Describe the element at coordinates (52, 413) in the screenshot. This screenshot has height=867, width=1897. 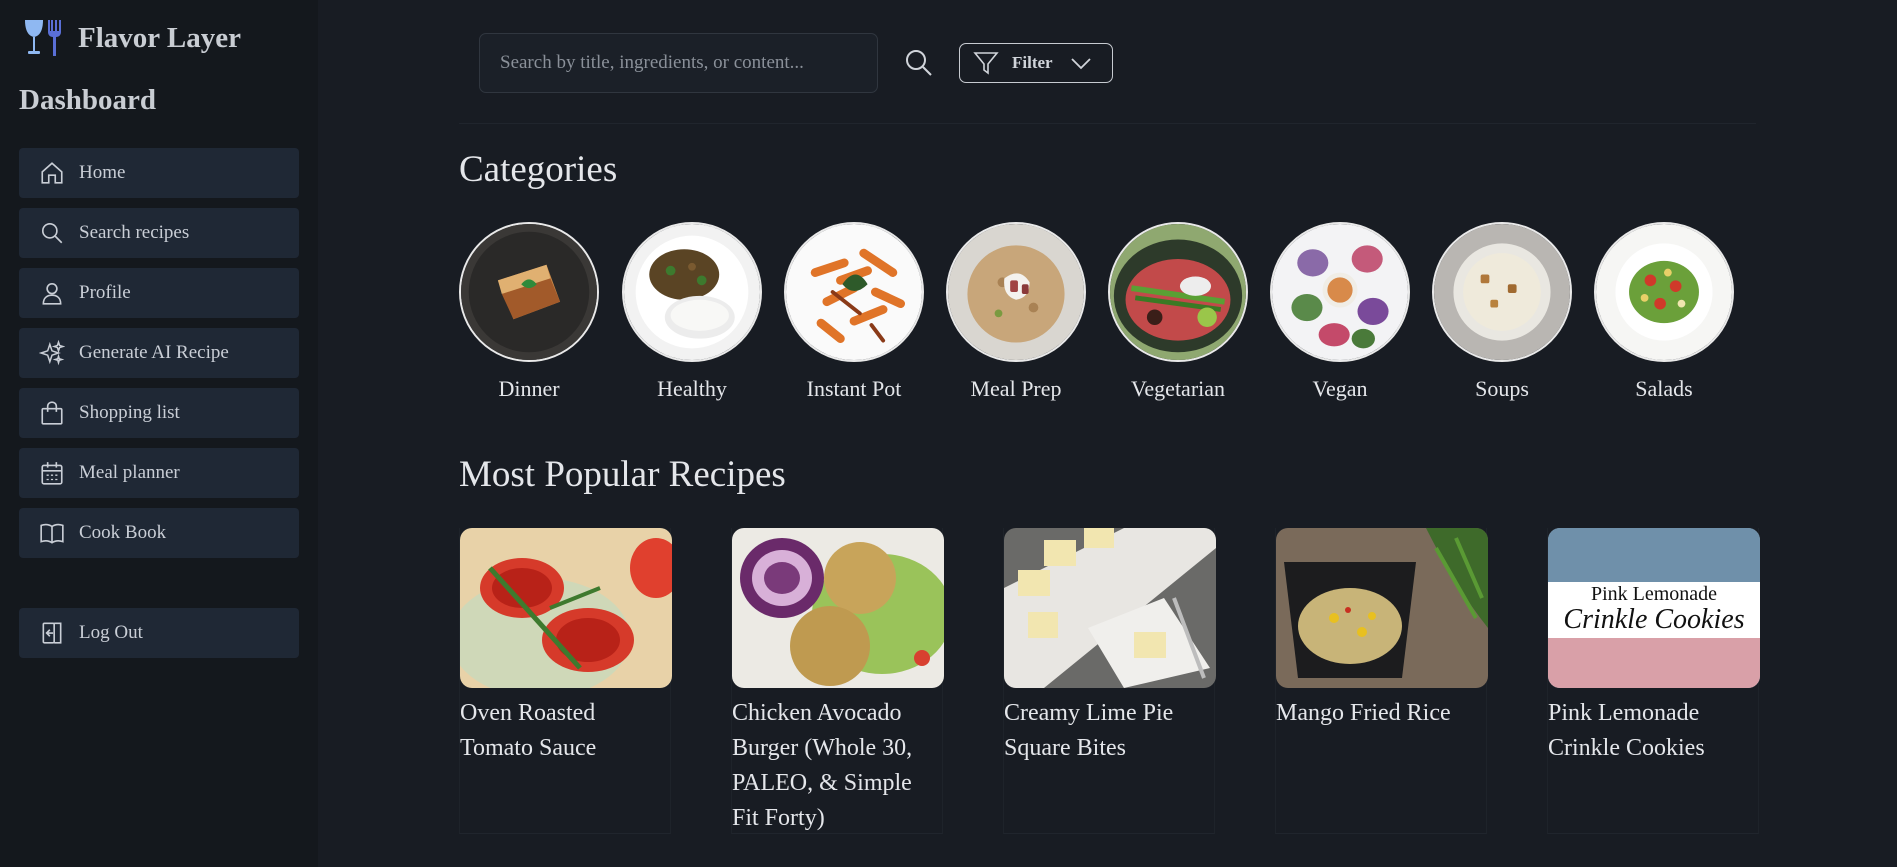
I see `shopping-bag-icon` at that location.